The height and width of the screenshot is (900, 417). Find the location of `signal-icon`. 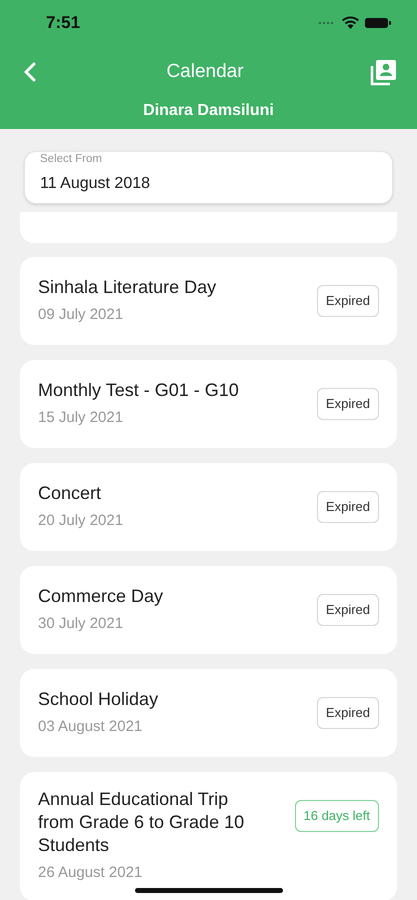

signal-icon is located at coordinates (327, 22).